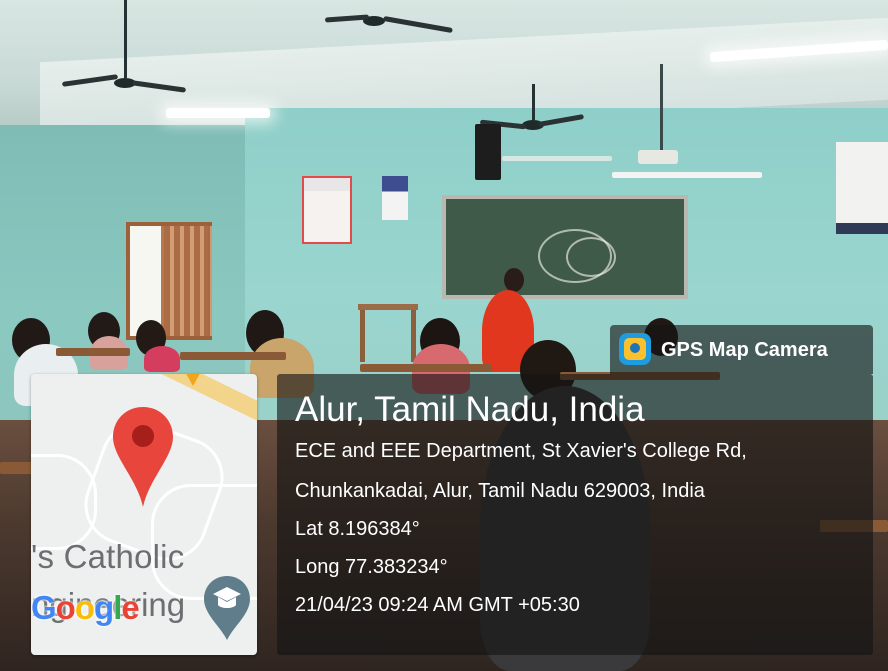 This screenshot has width=888, height=671. Describe the element at coordinates (488, 152) in the screenshot. I see `wall-speaker` at that location.